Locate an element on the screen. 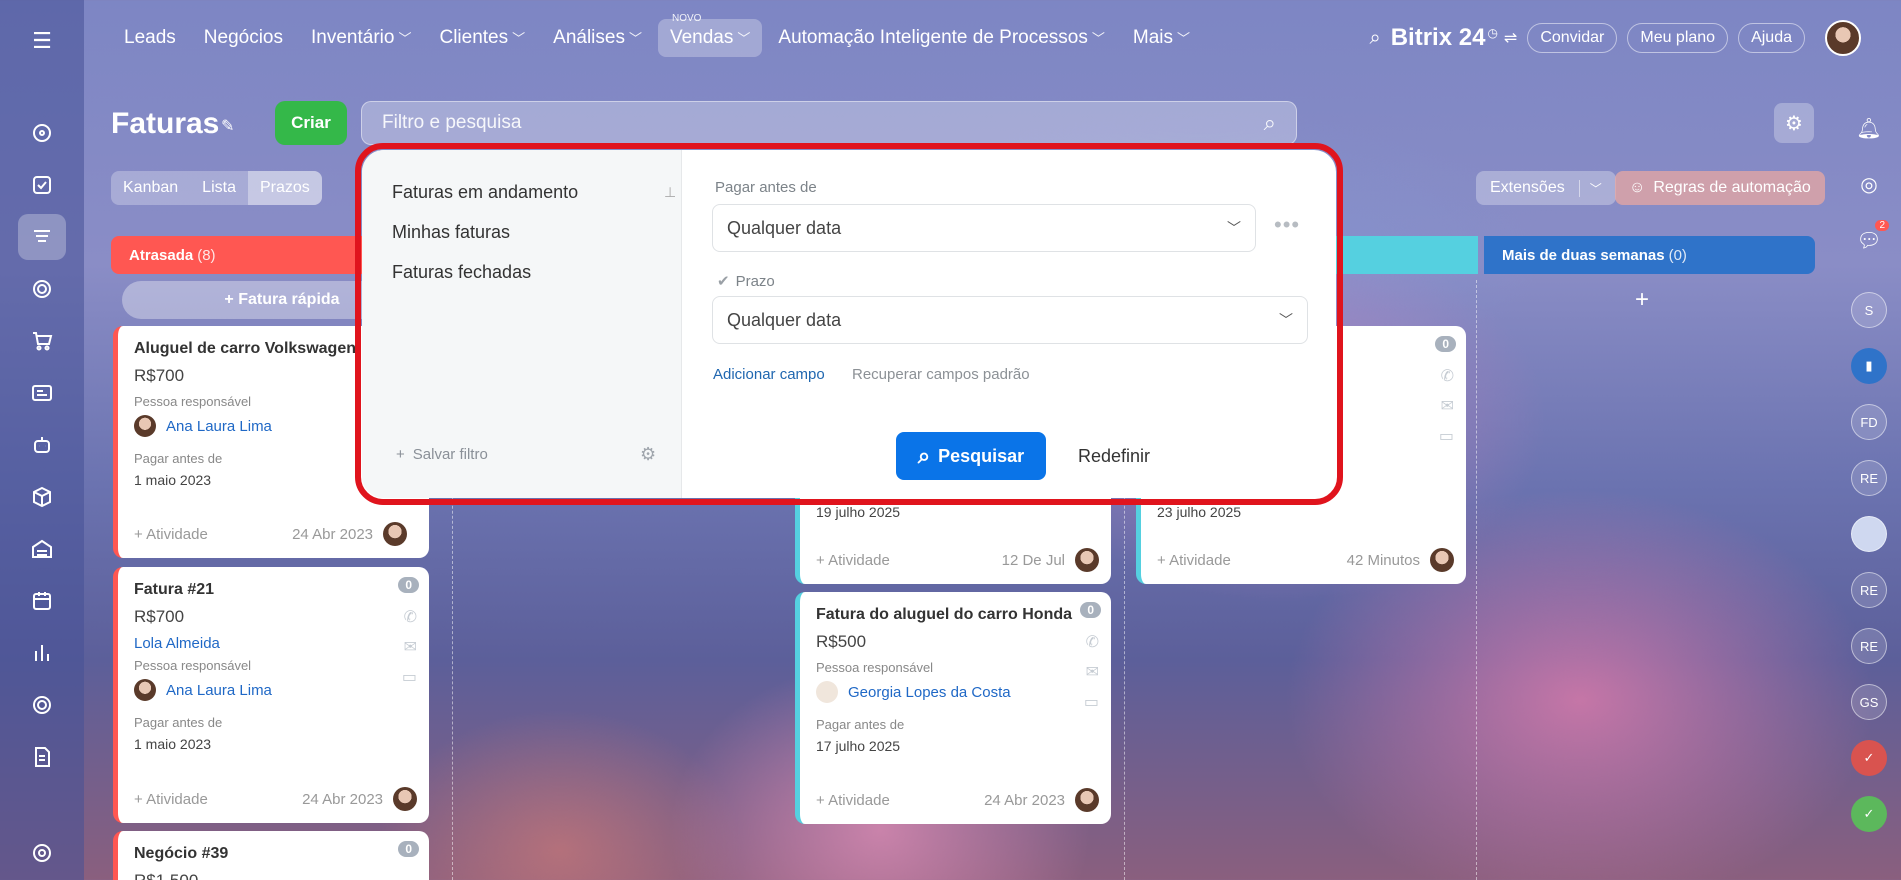 The height and width of the screenshot is (880, 1901). view-kanban: Kanban is located at coordinates (150, 188).